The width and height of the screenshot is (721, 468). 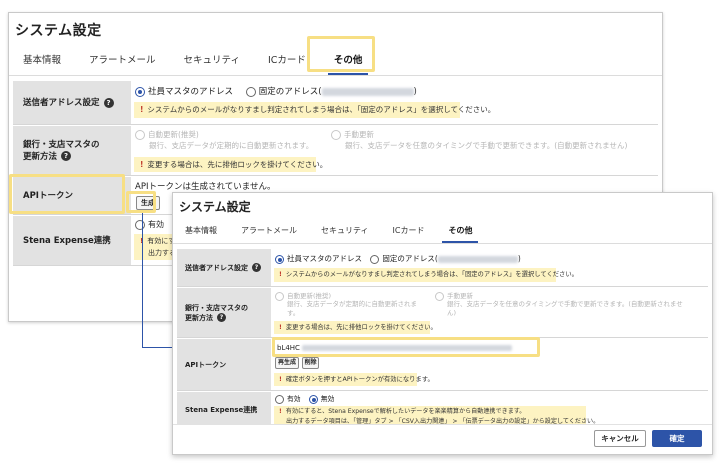 I want to click on stena-disable-radio, so click(x=313, y=399).